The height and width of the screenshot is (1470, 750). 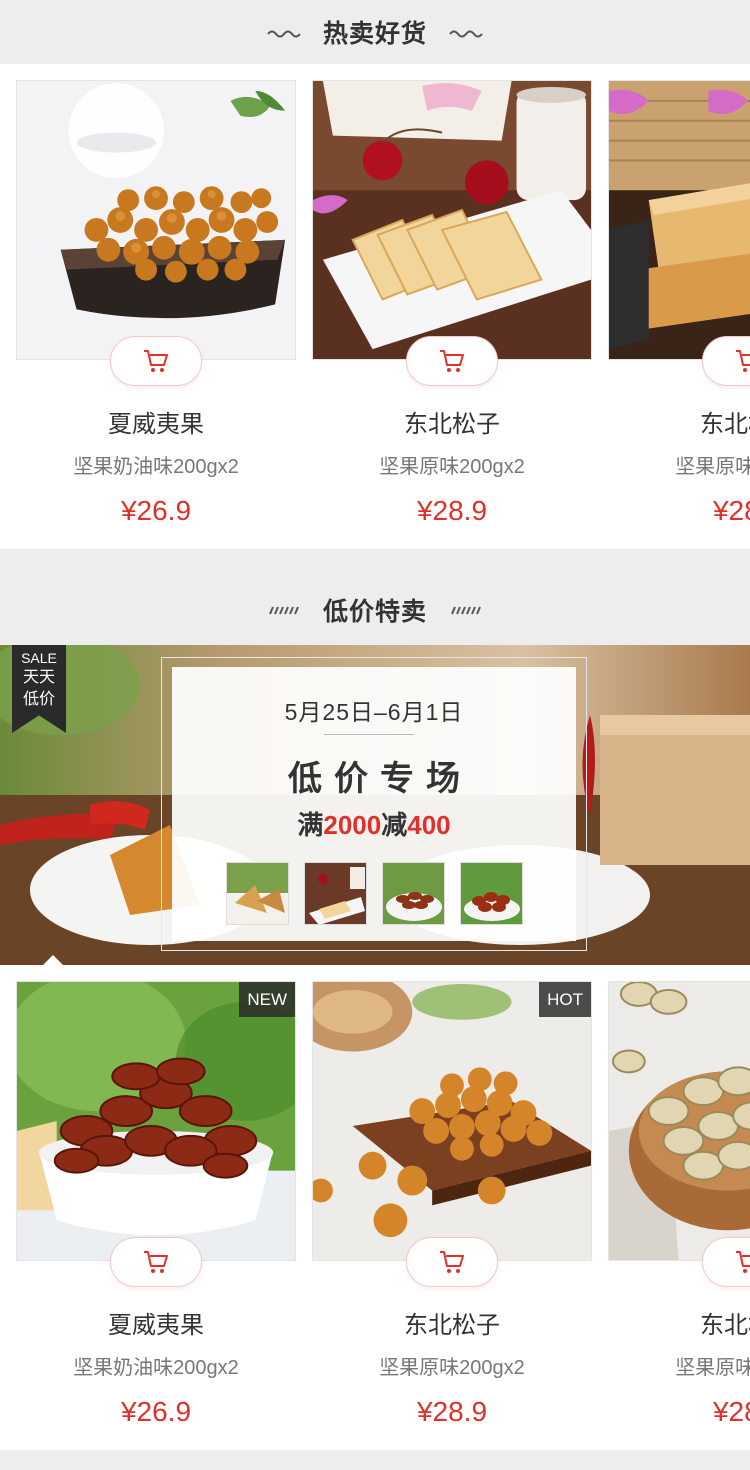 I want to click on section-title: 热卖好货, so click(x=374, y=34).